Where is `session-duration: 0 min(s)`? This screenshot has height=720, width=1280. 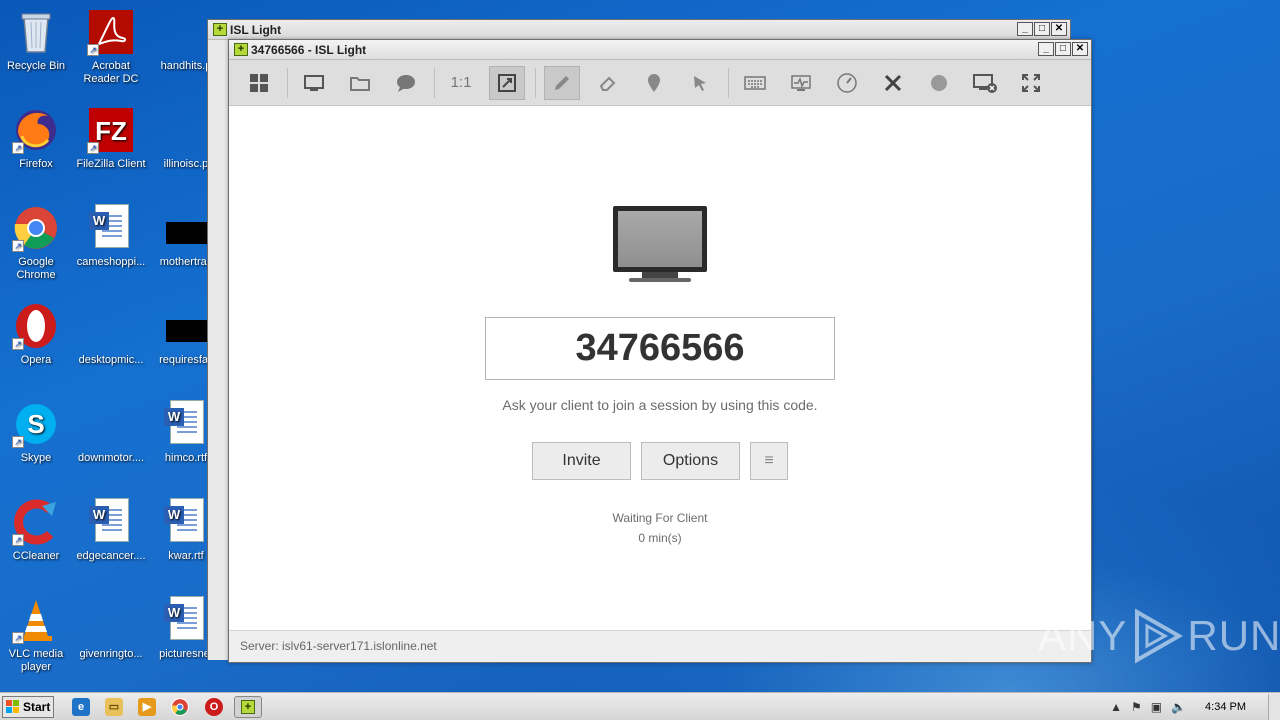 session-duration: 0 min(s) is located at coordinates (660, 538).